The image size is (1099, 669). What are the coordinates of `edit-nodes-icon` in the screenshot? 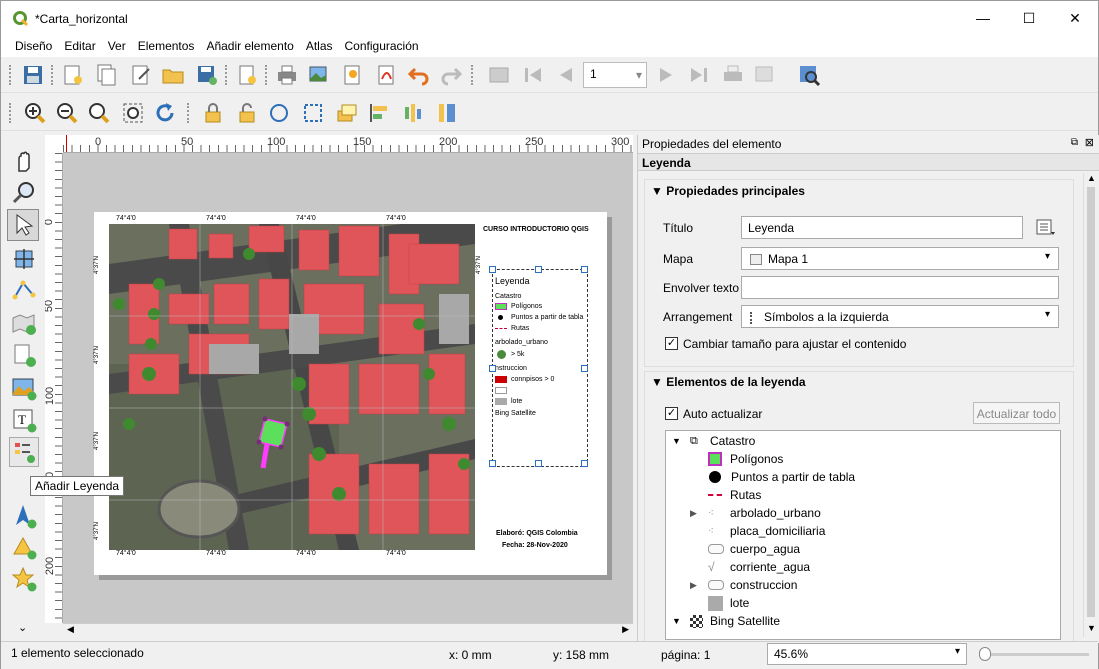 It's located at (24, 290).